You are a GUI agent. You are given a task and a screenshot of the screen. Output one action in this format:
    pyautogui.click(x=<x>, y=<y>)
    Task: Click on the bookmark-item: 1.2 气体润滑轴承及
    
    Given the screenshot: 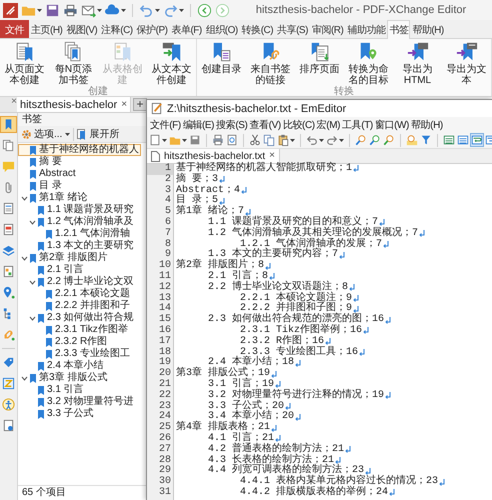 What is the action you would take?
    pyautogui.click(x=77, y=222)
    